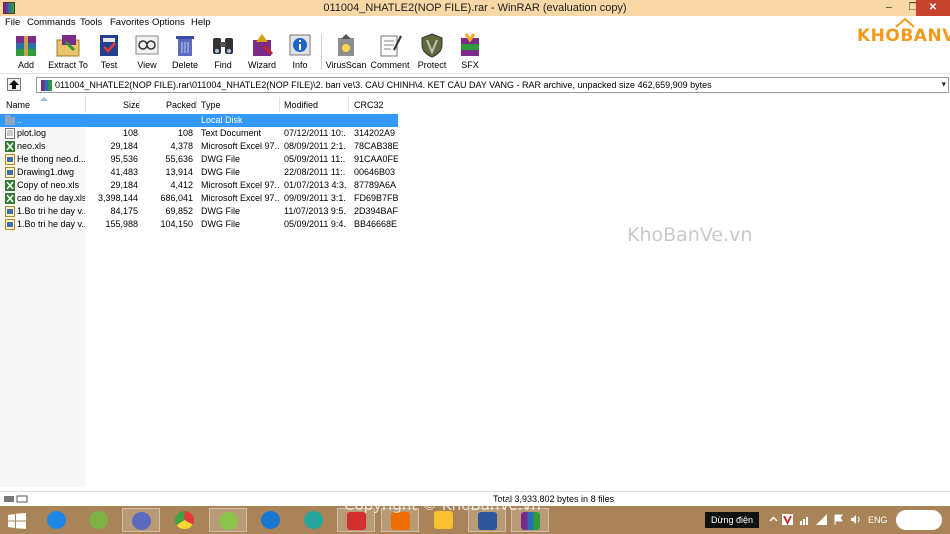  I want to click on flag-icon, so click(838, 519).